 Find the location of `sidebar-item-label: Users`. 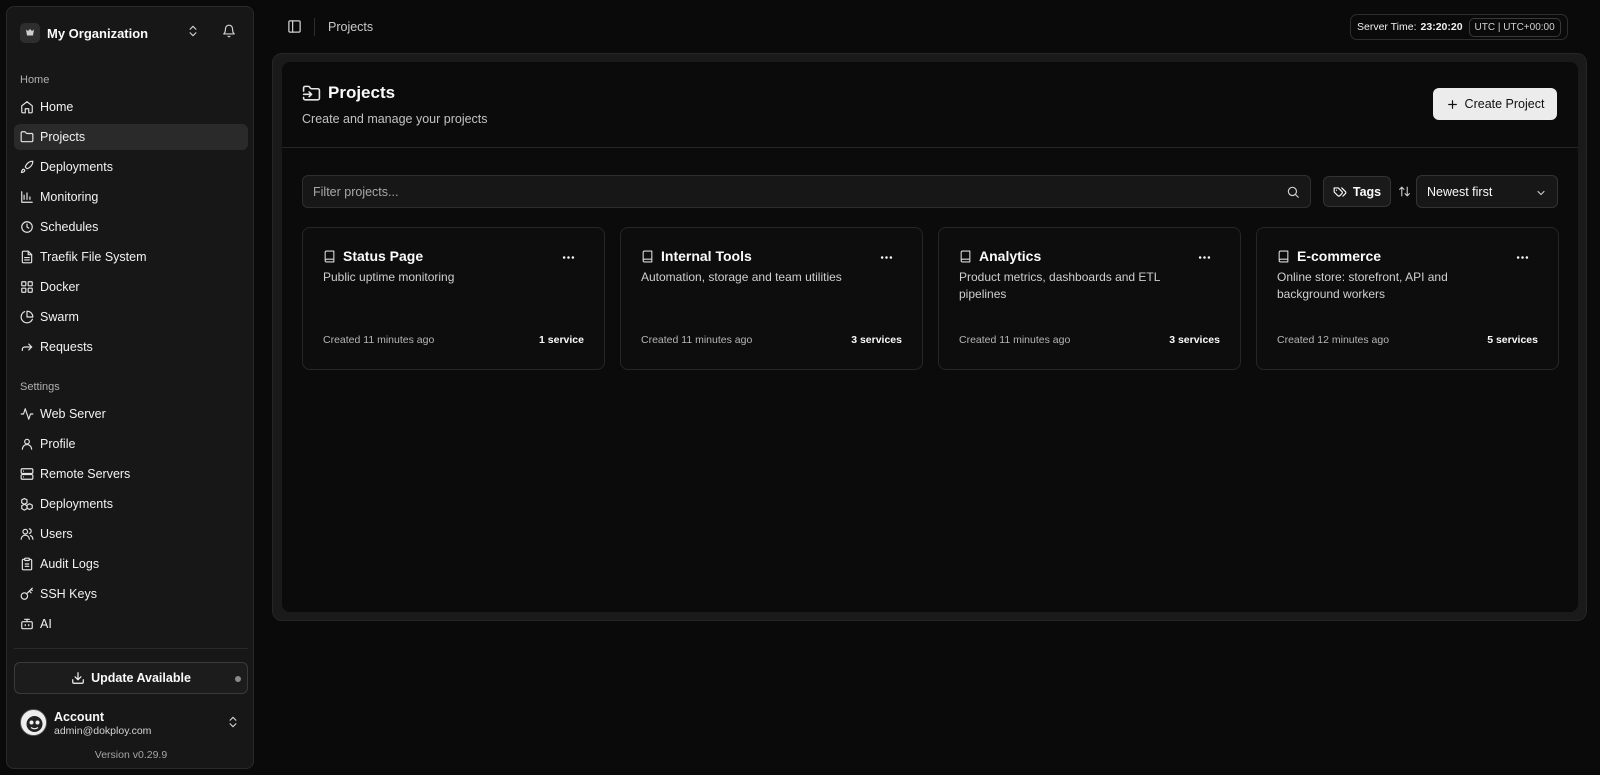

sidebar-item-label: Users is located at coordinates (56, 534).